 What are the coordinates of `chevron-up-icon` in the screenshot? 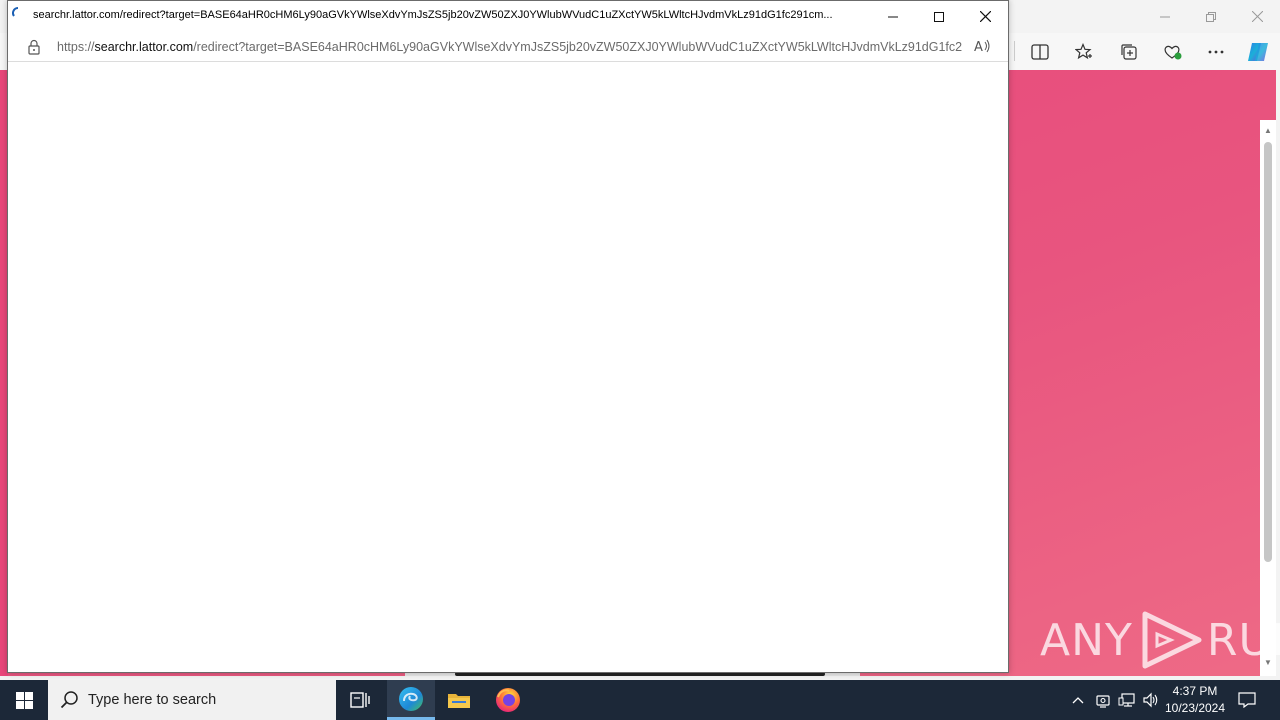 It's located at (1078, 700).